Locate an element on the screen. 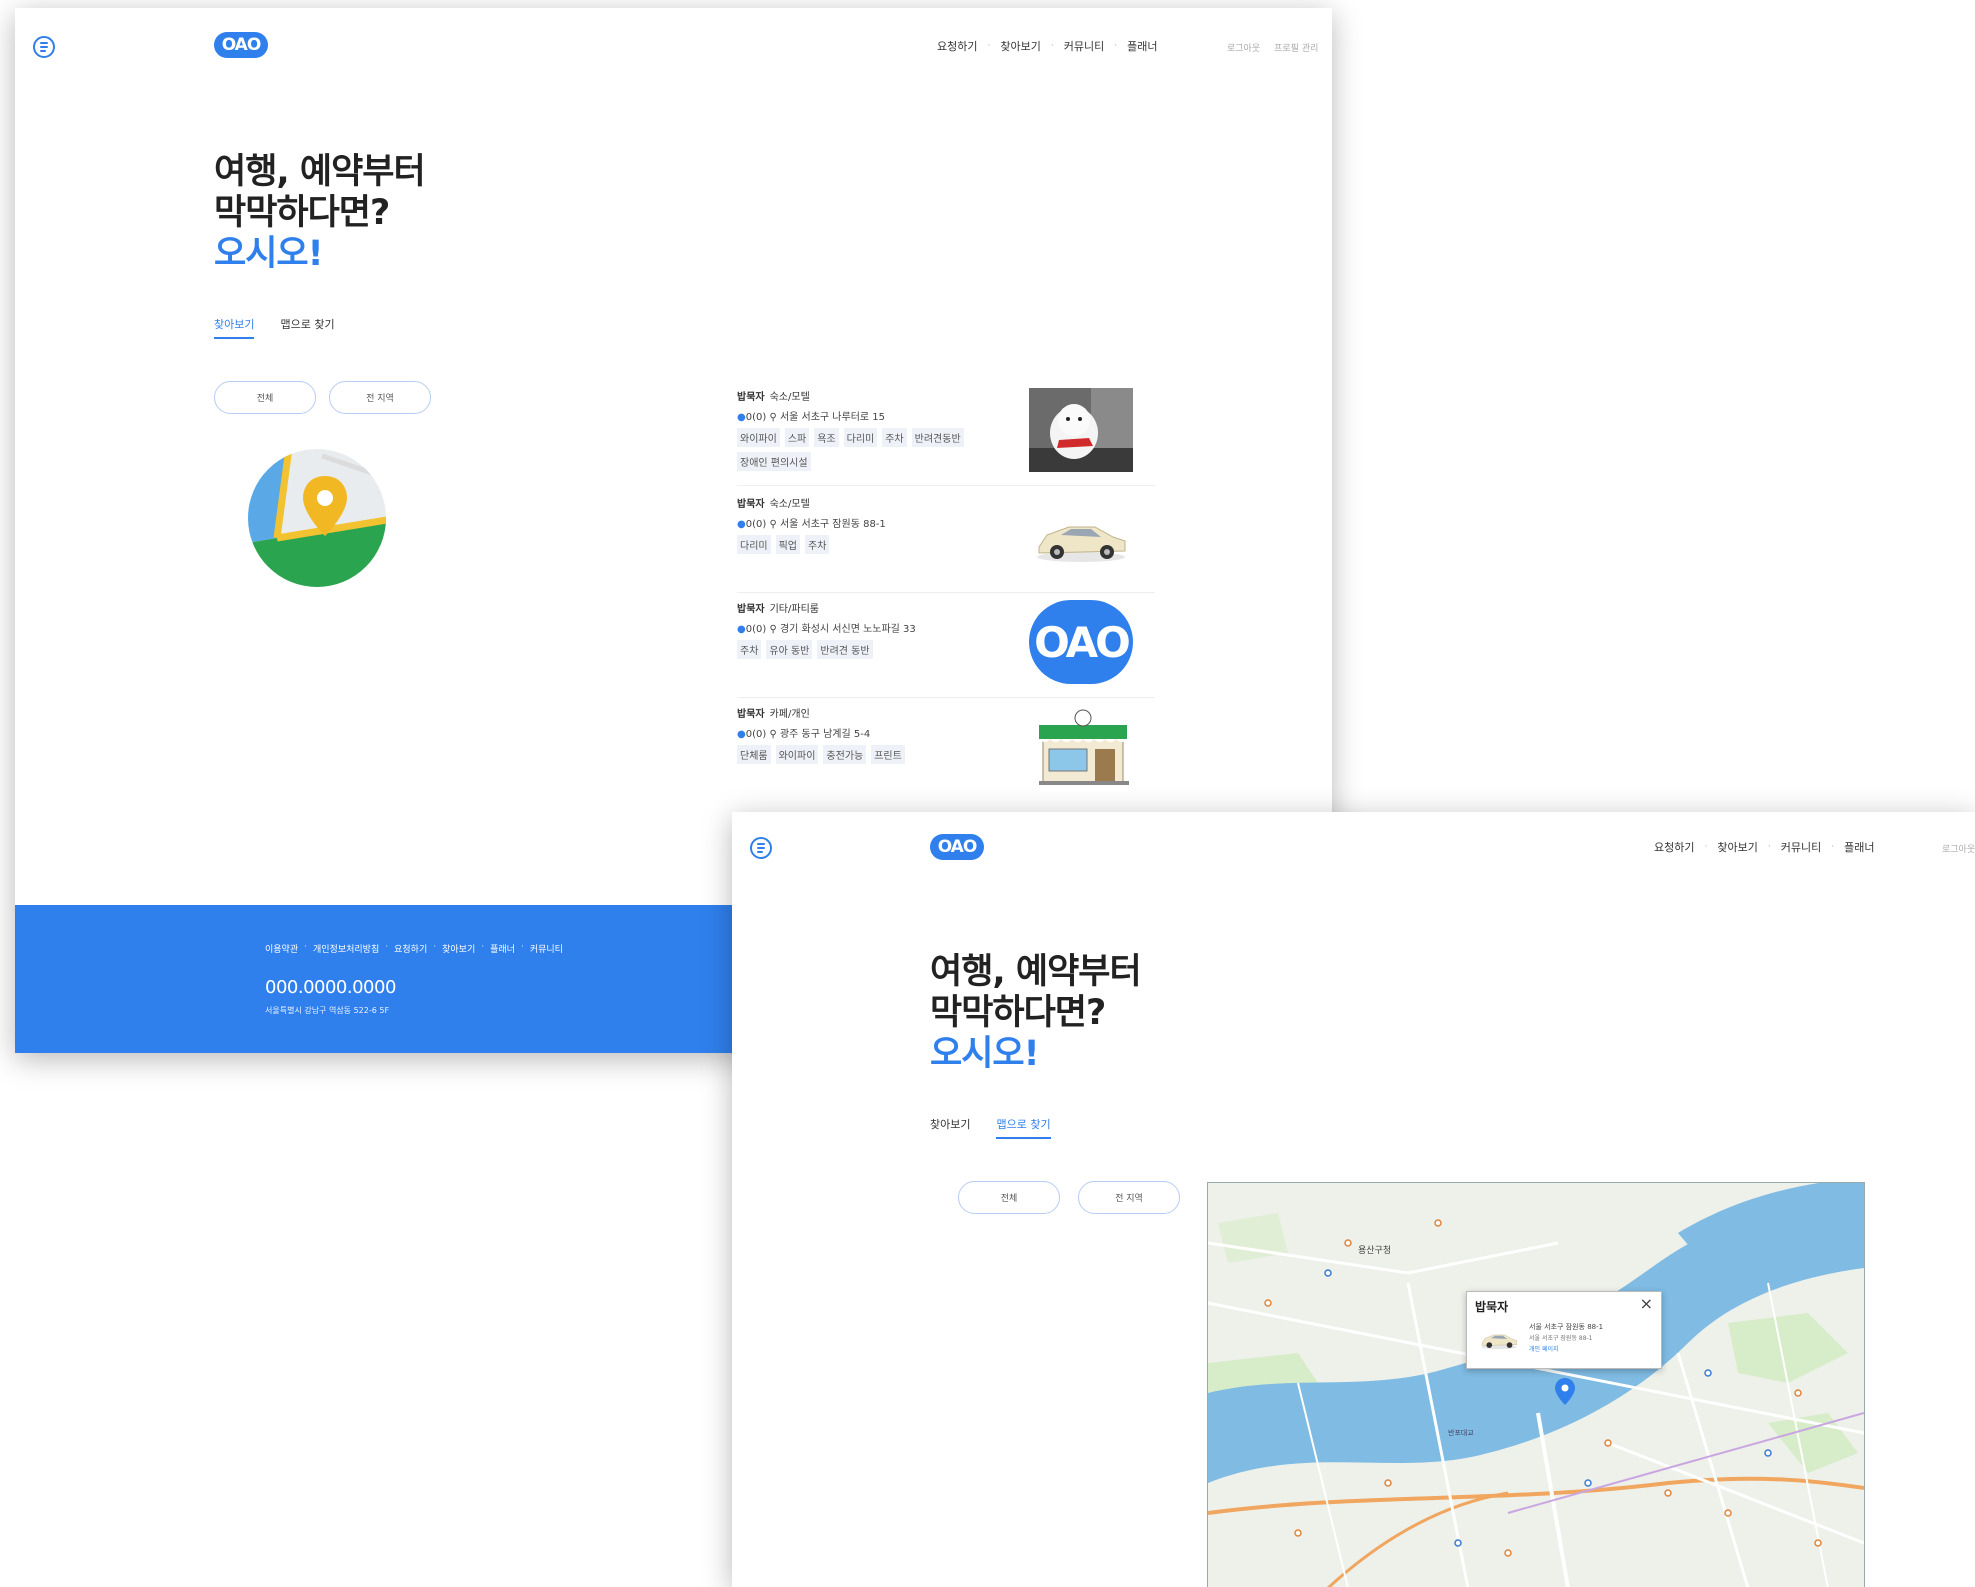  popup-car-thumbnail is located at coordinates (1499, 1342).